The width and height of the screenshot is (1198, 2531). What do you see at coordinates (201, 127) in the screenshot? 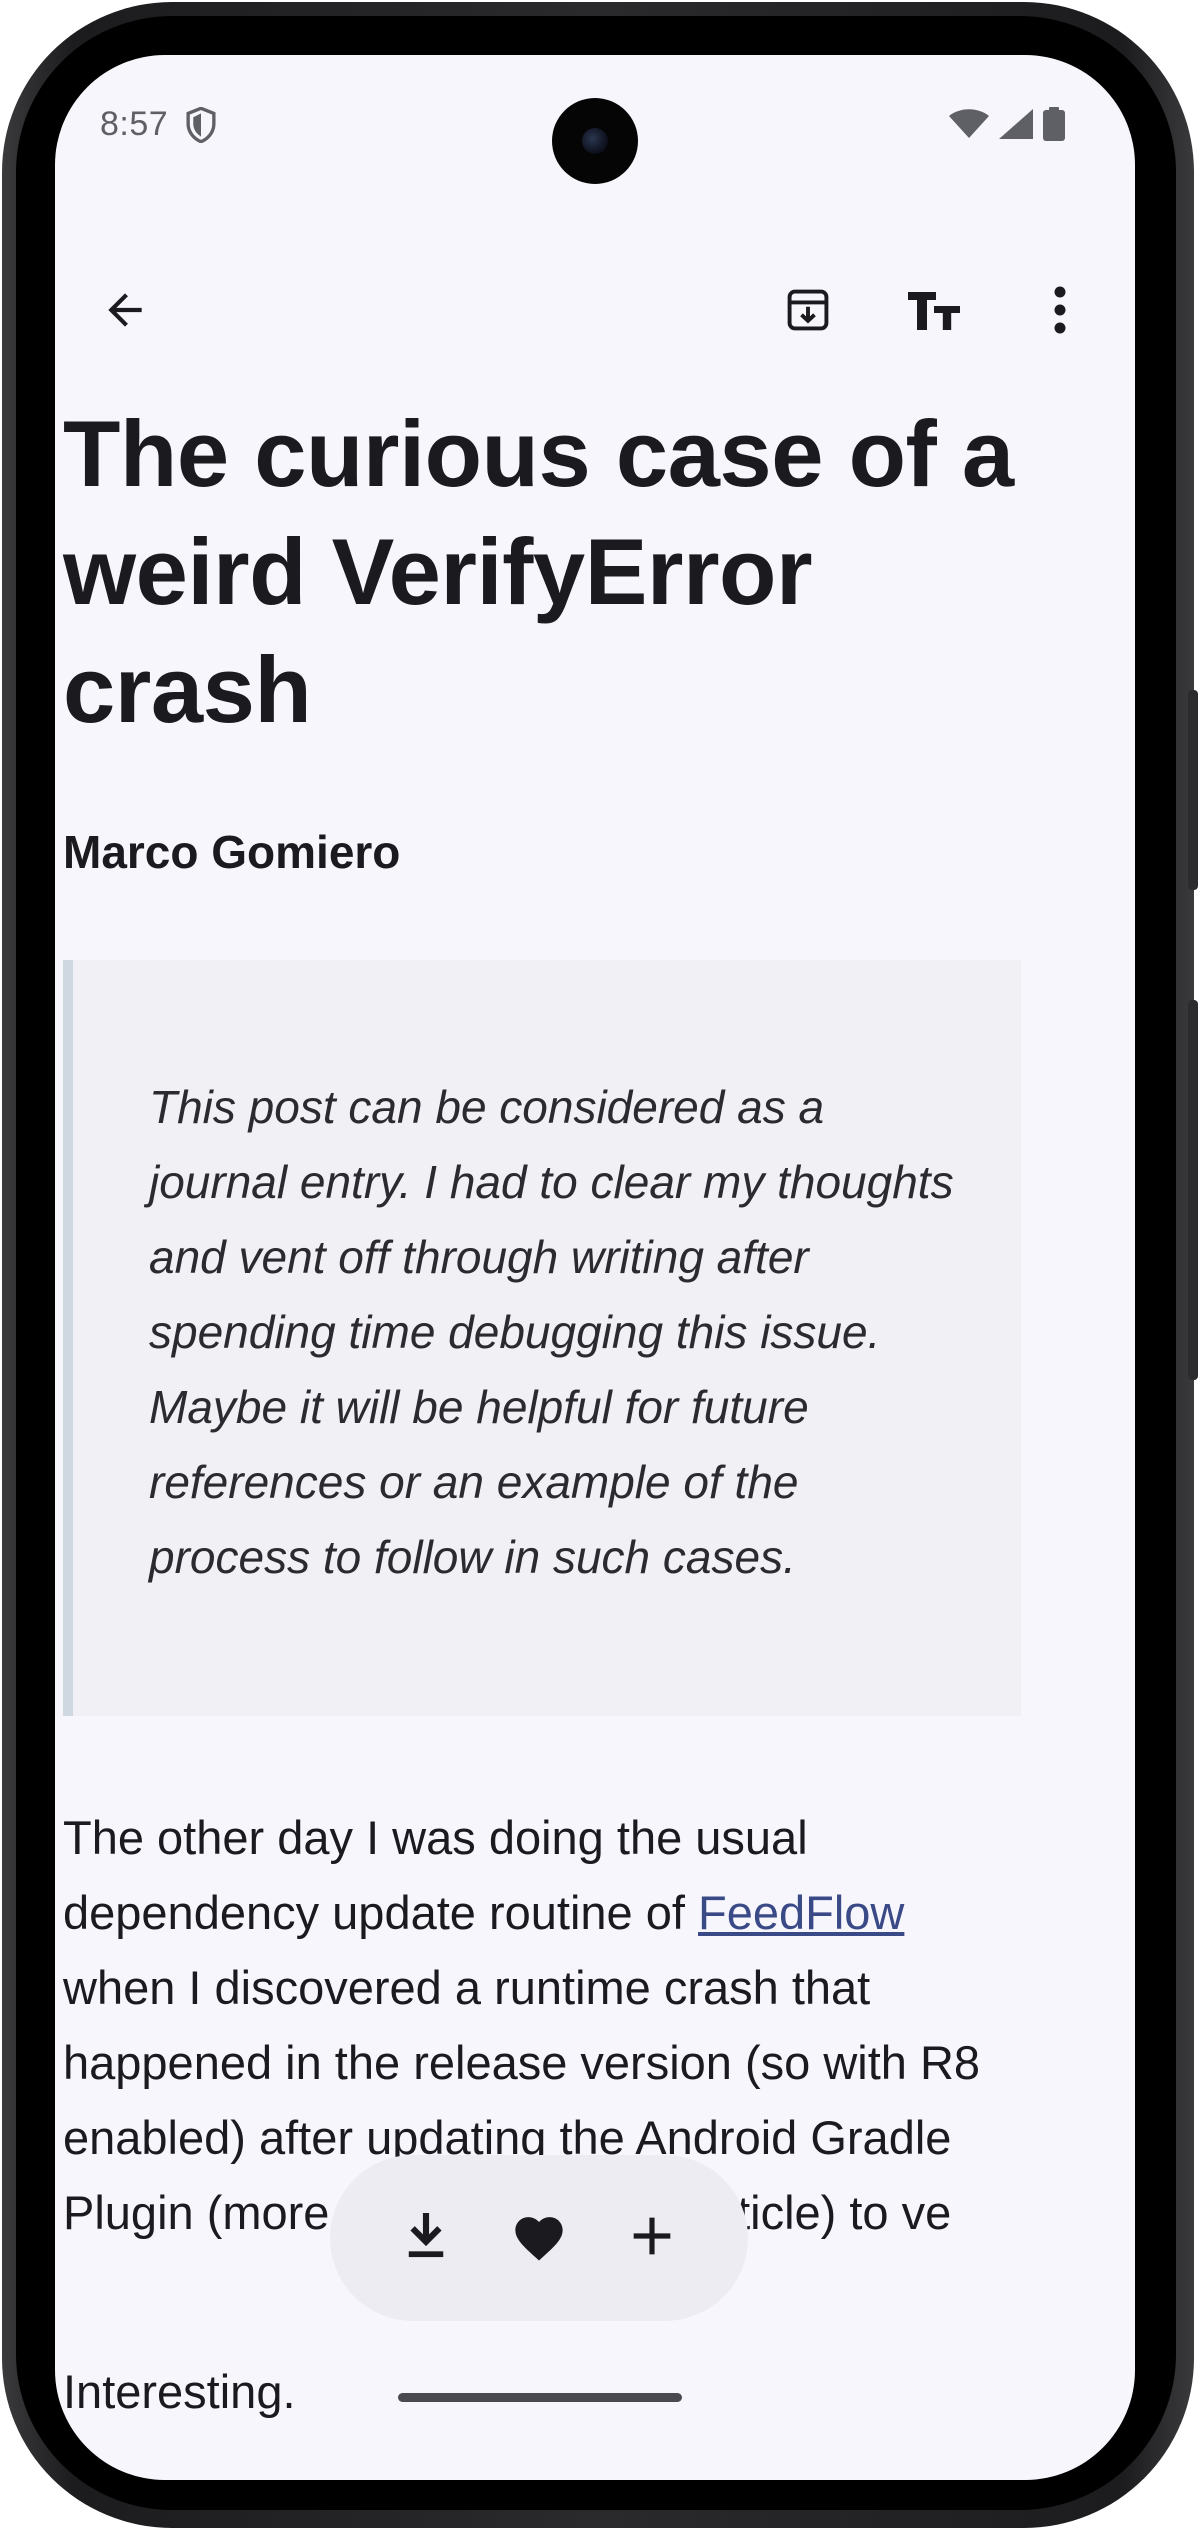
I see `shield-icon` at bounding box center [201, 127].